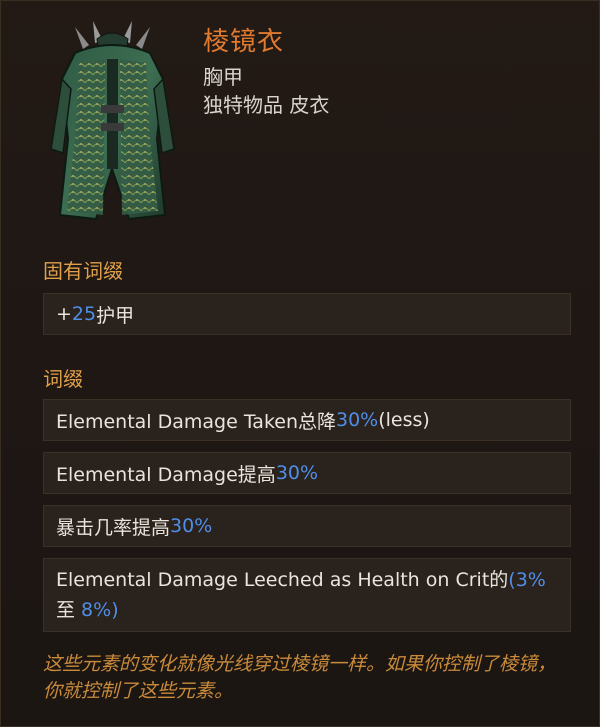 The height and width of the screenshot is (727, 600). What do you see at coordinates (307, 314) in the screenshot?
I see `implicit-affix: +25 护甲` at bounding box center [307, 314].